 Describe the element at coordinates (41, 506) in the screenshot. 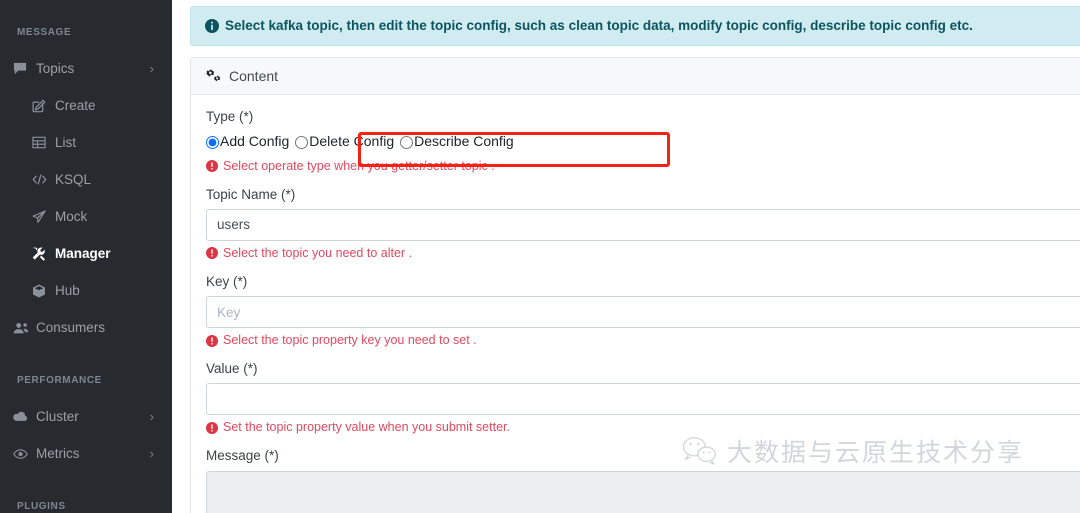

I see `sidebar-section-title: PLUGINS` at that location.